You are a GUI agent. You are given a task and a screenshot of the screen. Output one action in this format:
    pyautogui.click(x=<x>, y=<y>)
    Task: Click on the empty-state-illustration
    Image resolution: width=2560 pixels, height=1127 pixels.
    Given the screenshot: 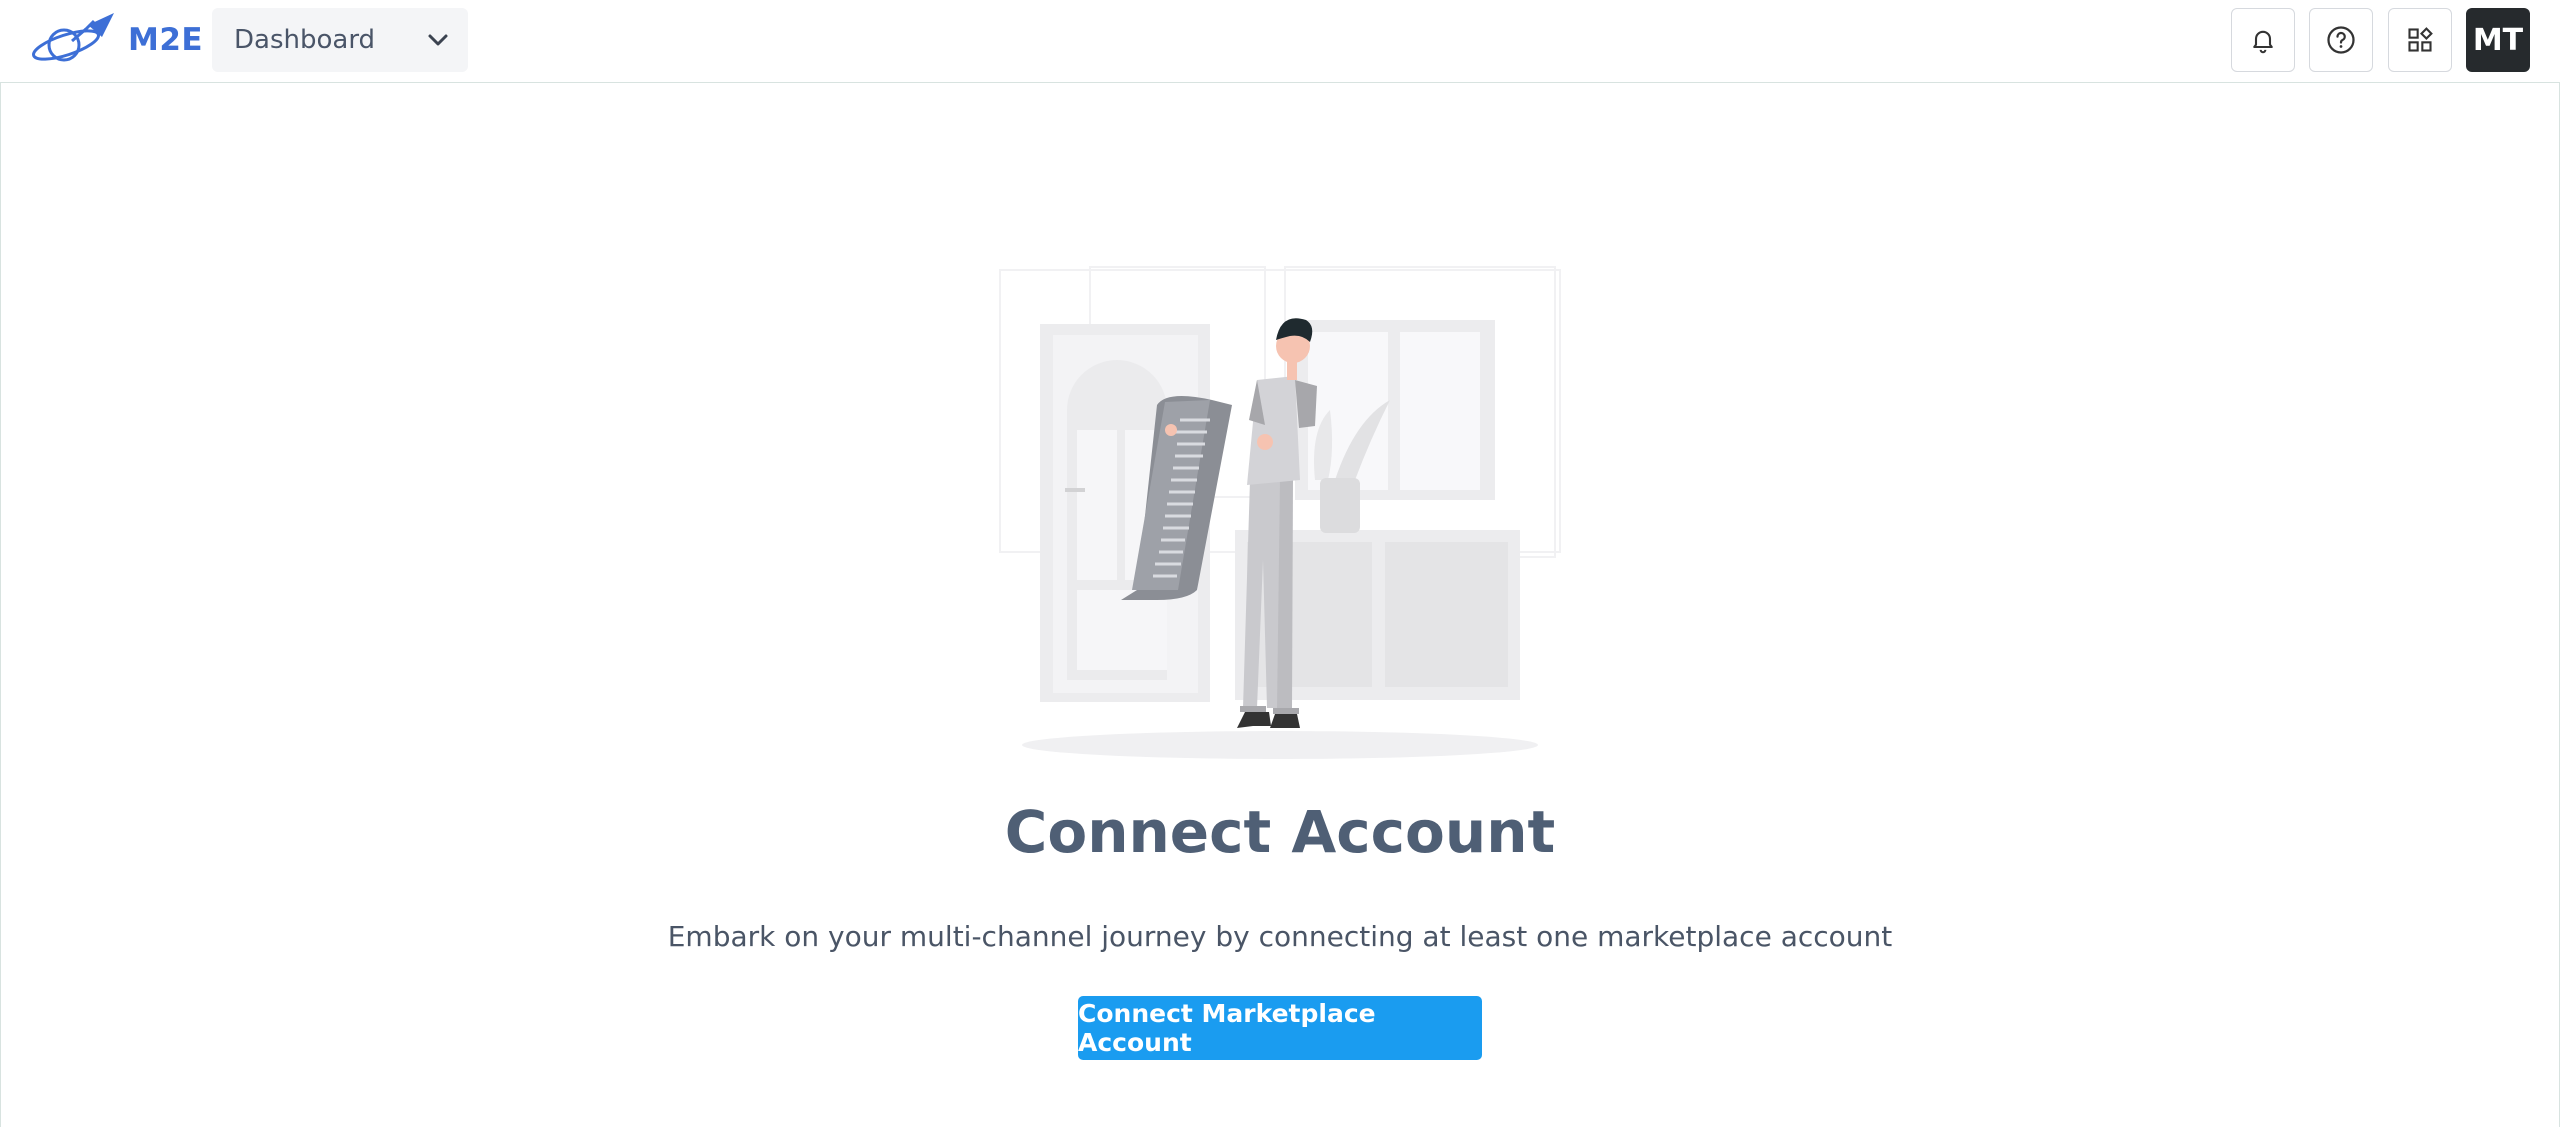 What is the action you would take?
    pyautogui.click(x=1280, y=512)
    